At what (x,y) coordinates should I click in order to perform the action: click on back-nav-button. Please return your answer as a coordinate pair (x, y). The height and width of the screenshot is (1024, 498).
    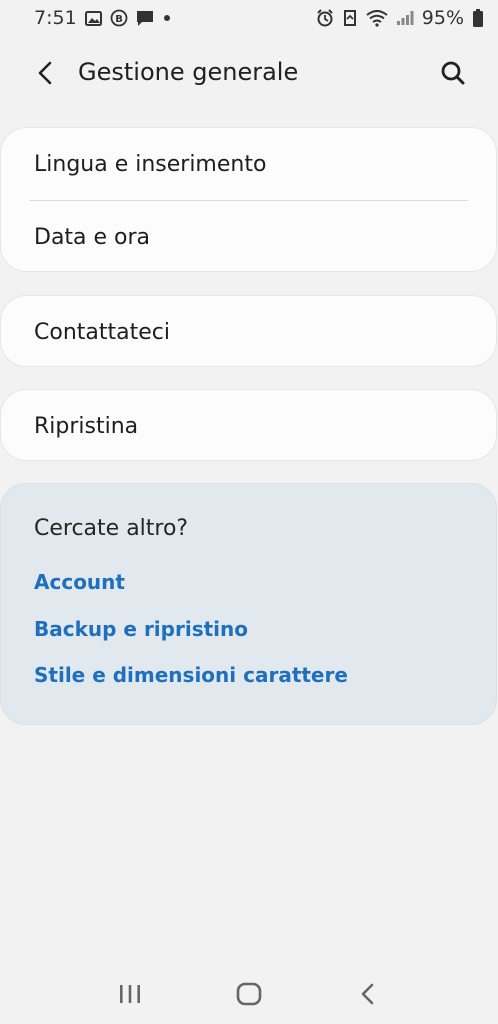
    Looking at the image, I should click on (368, 994).